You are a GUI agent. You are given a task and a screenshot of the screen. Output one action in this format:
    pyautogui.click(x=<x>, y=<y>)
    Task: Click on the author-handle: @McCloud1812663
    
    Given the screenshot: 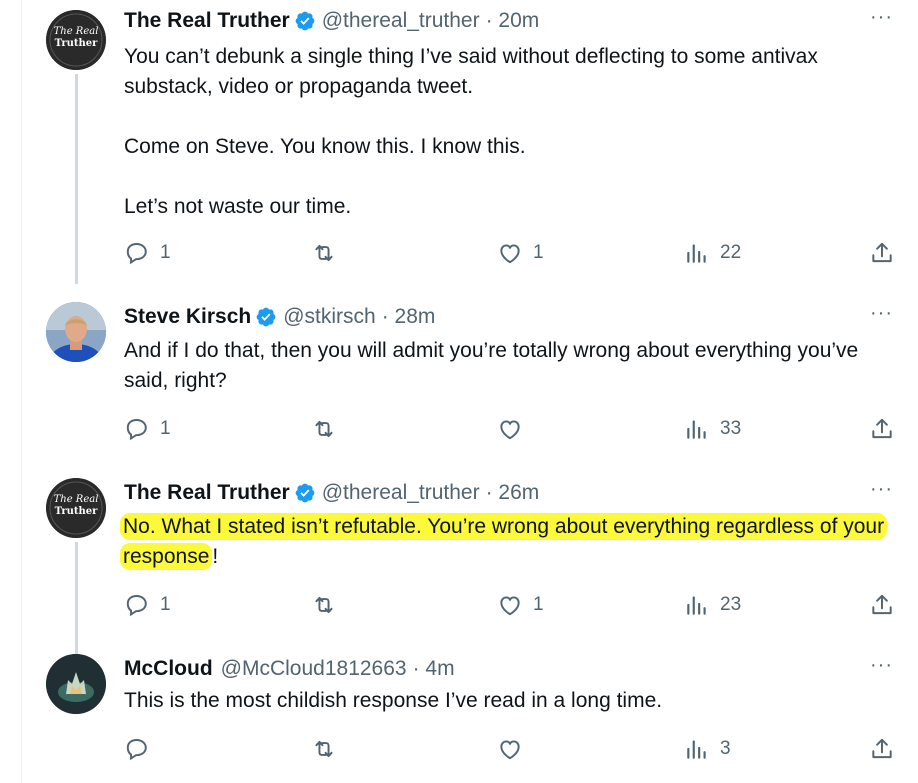 What is the action you would take?
    pyautogui.click(x=314, y=669)
    